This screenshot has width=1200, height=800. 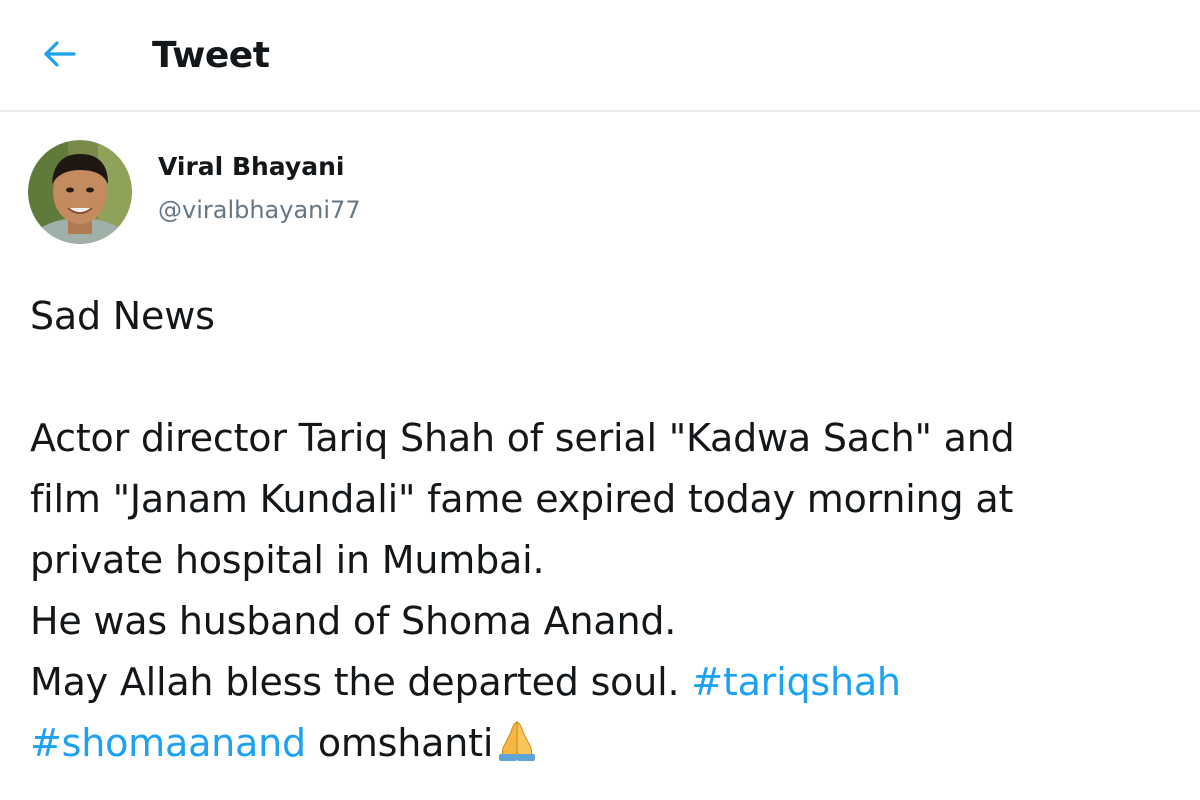 I want to click on author-name: Viral Bhayani, so click(x=251, y=167).